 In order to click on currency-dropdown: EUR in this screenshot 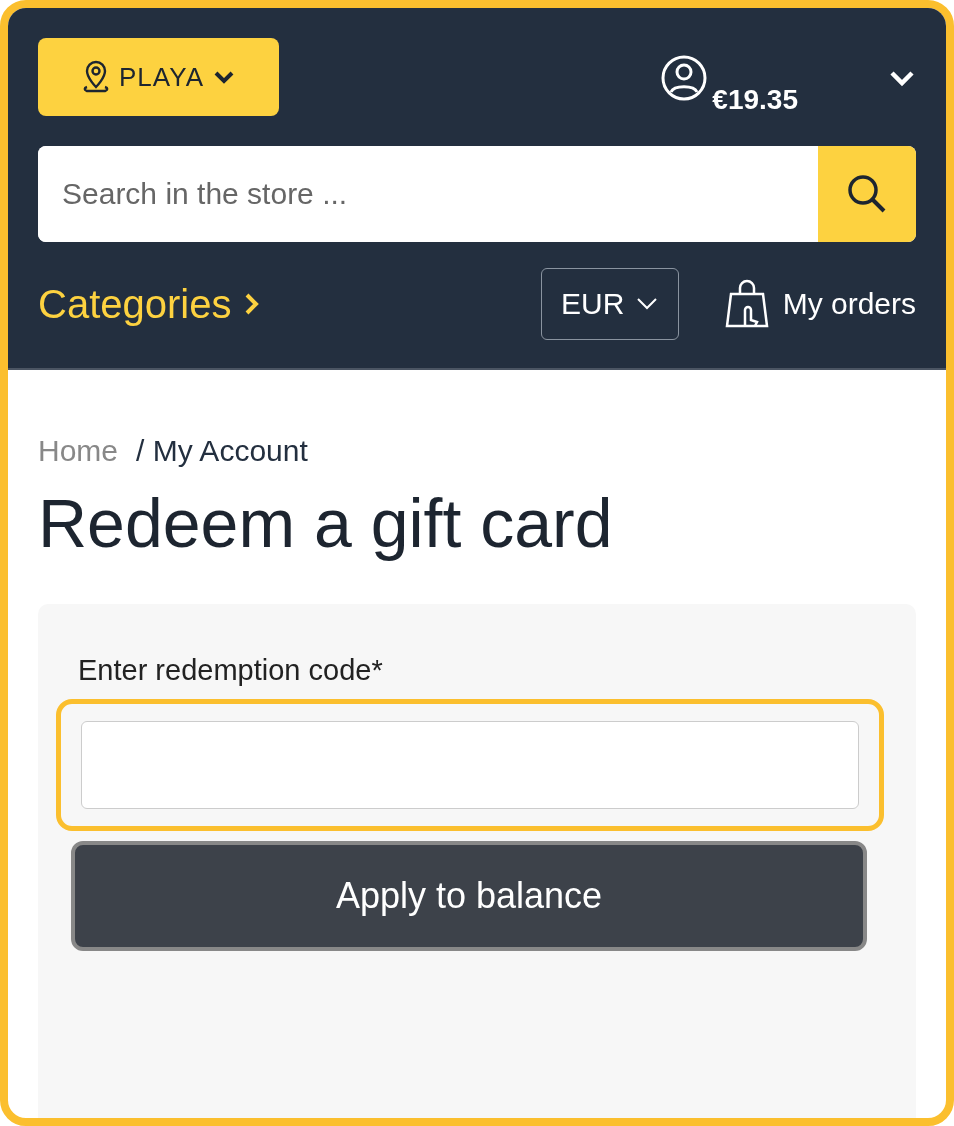, I will do `click(609, 304)`.